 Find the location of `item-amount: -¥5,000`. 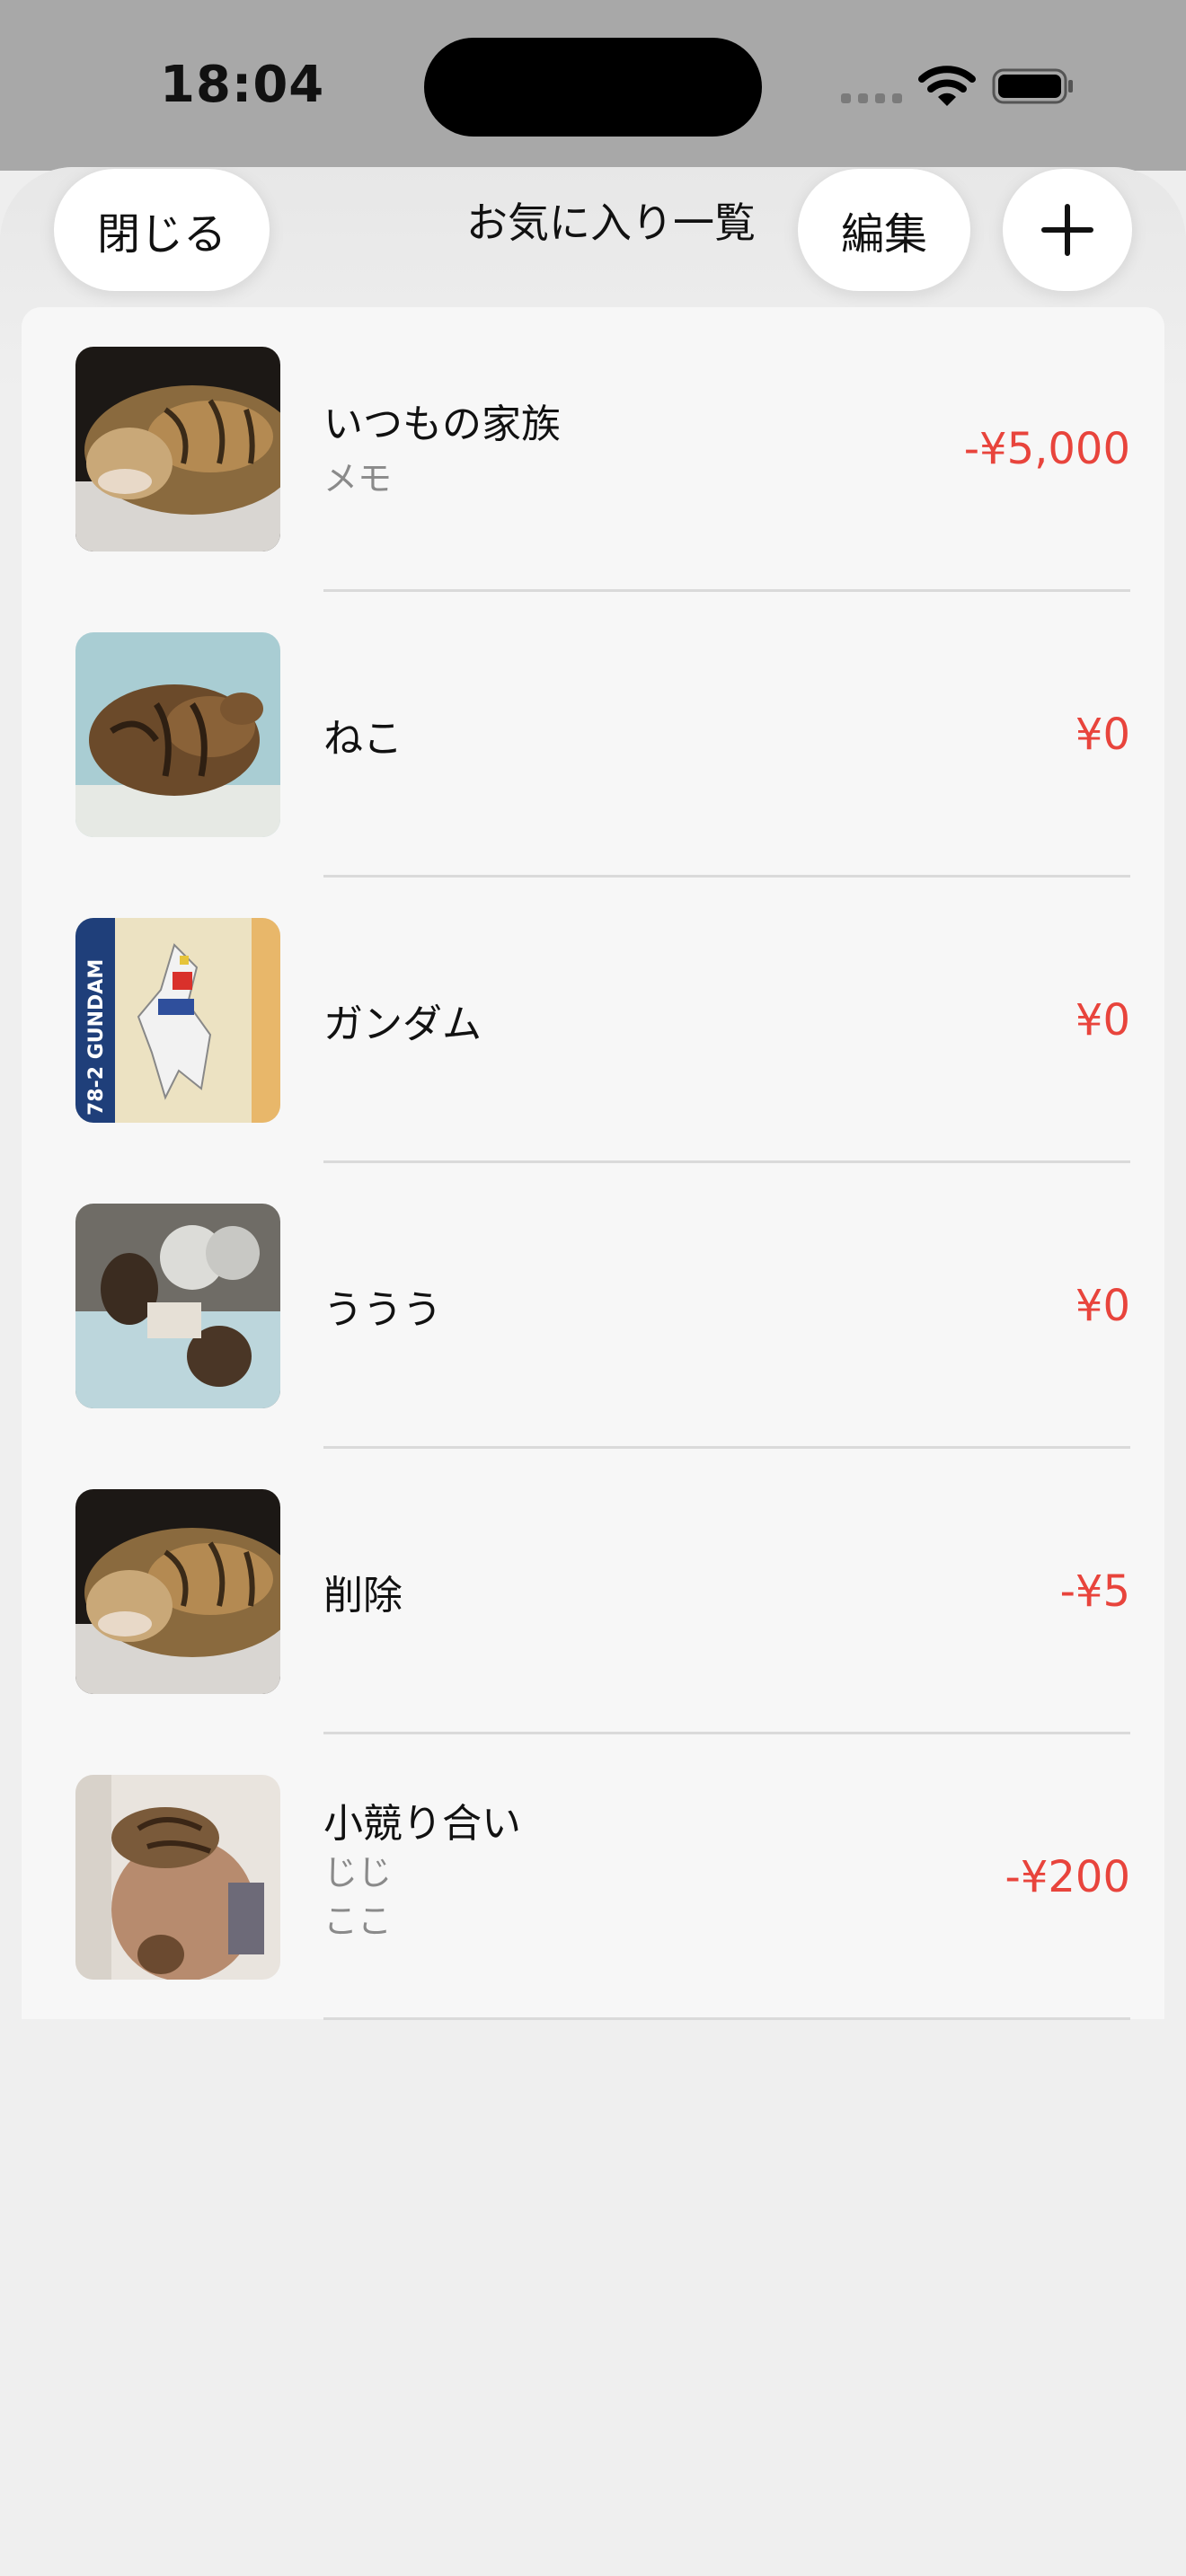

item-amount: -¥5,000 is located at coordinates (1046, 449).